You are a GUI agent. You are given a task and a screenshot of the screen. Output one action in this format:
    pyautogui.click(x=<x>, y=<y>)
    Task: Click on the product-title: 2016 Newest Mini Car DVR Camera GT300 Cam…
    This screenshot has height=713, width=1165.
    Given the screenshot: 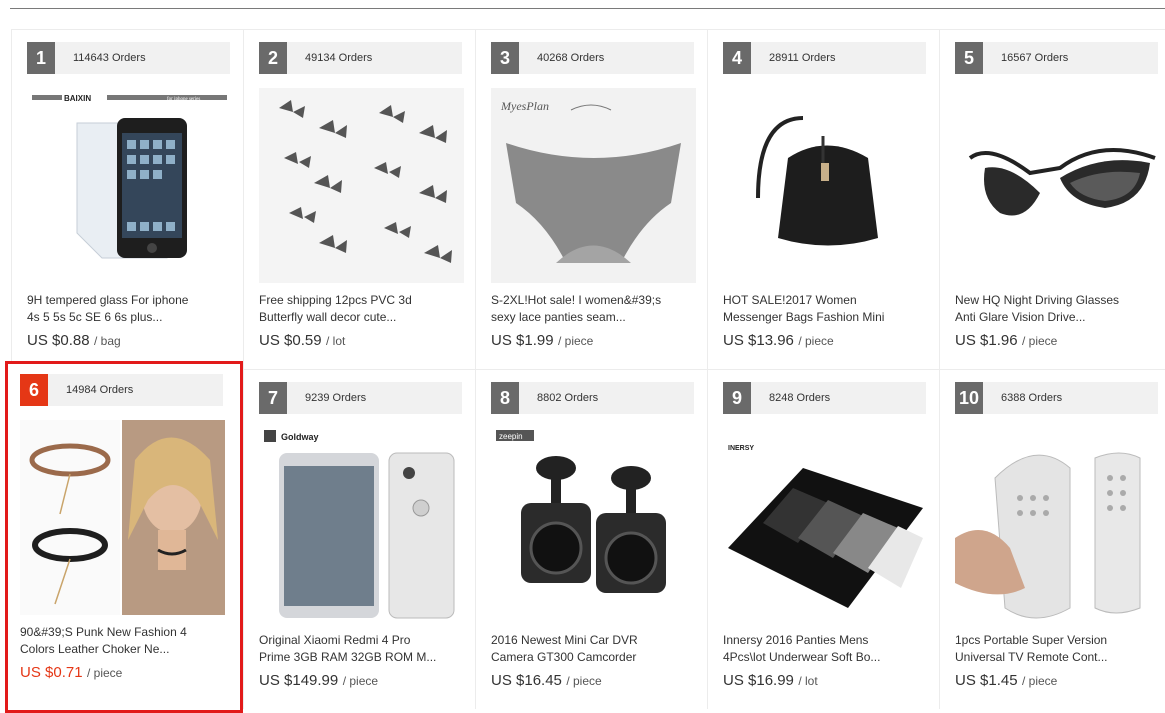 What is the action you would take?
    pyautogui.click(x=596, y=649)
    